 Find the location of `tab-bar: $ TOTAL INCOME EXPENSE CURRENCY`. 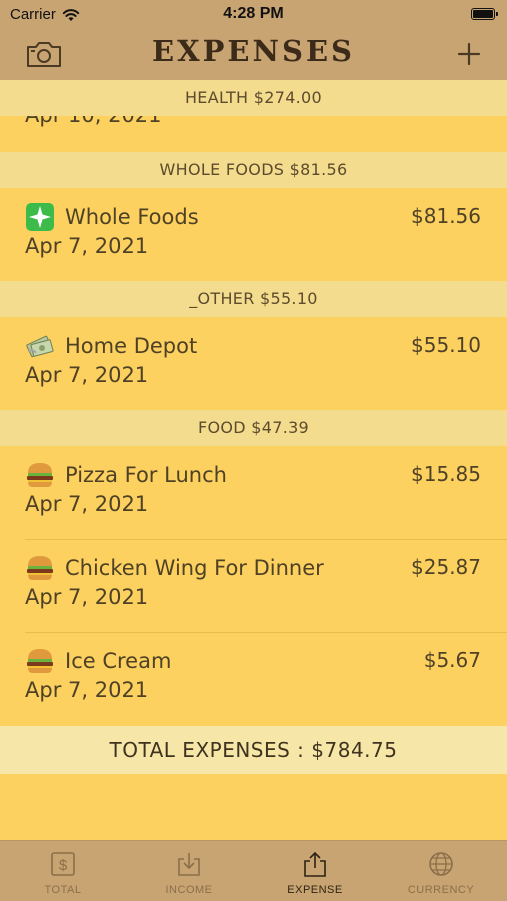

tab-bar: $ TOTAL INCOME EXPENSE CURRENCY is located at coordinates (253, 870).